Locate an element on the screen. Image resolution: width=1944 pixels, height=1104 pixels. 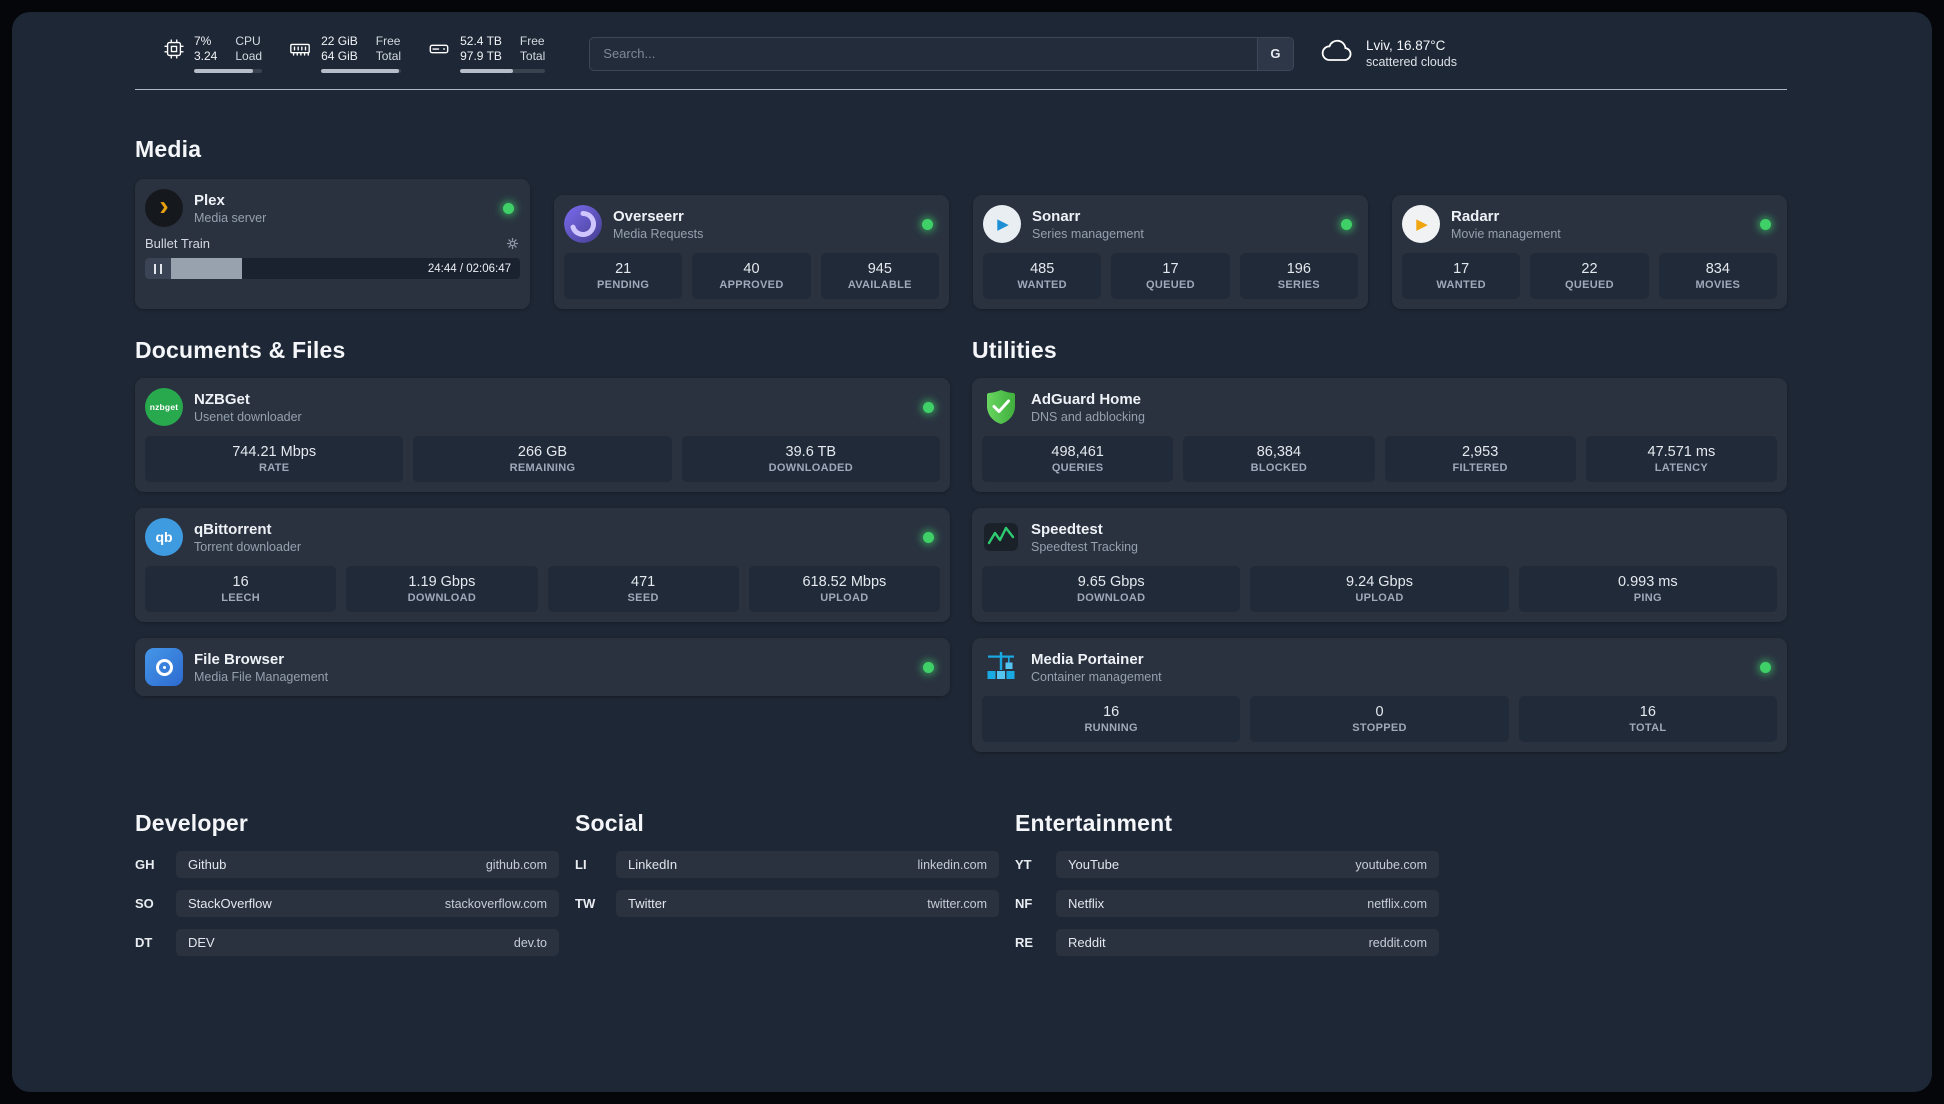
bookmark-name: Github is located at coordinates (207, 864).